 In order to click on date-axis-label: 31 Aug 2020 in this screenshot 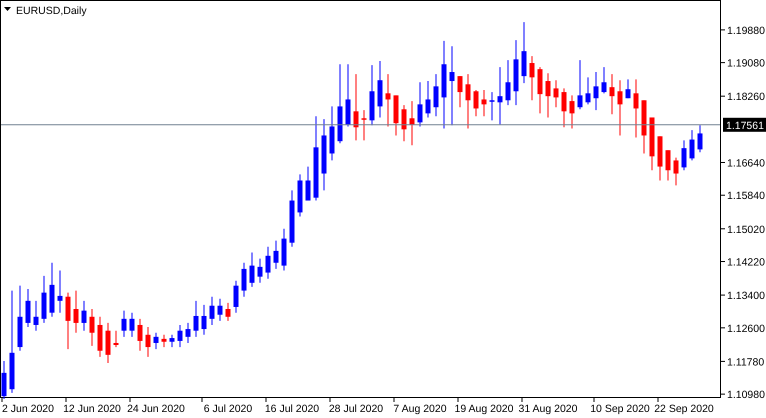, I will do `click(548, 409)`.